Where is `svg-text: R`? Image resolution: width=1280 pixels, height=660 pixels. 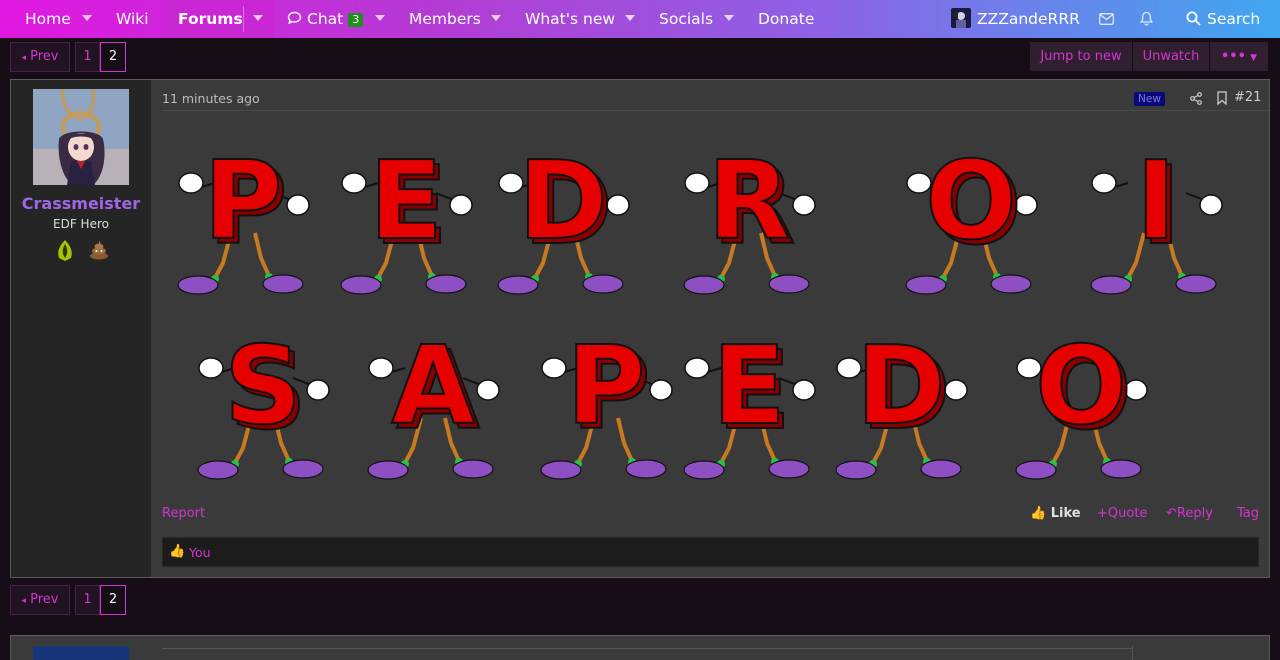
svg-text: R is located at coordinates (748, 201).